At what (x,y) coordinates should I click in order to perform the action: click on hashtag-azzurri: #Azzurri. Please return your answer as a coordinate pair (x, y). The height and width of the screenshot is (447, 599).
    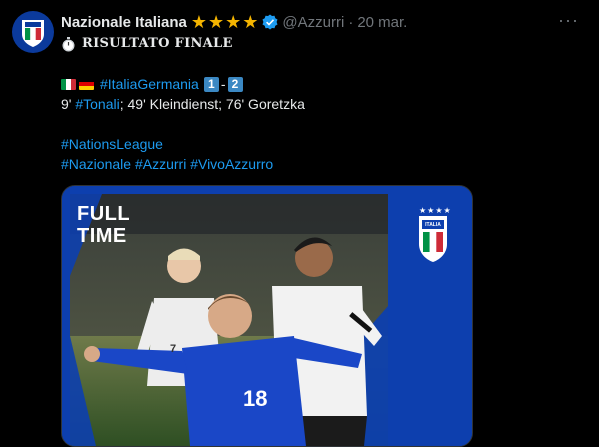
    Looking at the image, I should click on (160, 164).